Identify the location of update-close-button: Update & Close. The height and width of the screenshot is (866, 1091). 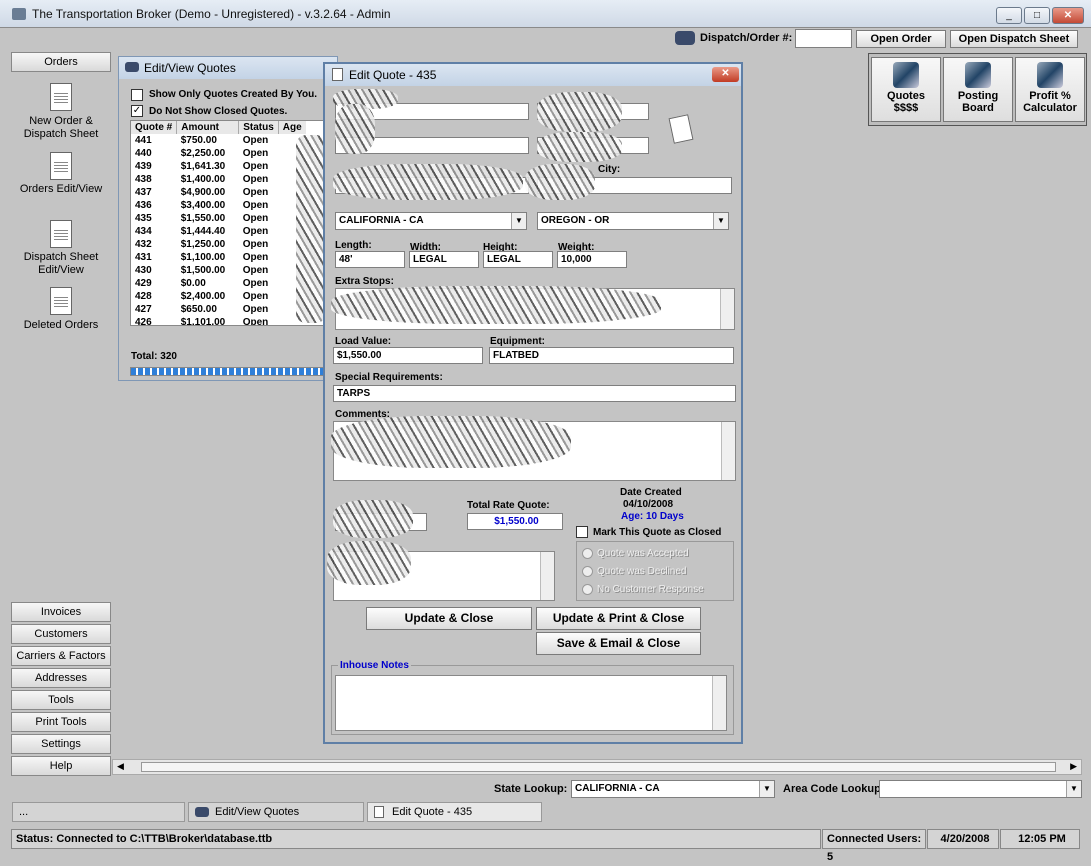
(449, 618).